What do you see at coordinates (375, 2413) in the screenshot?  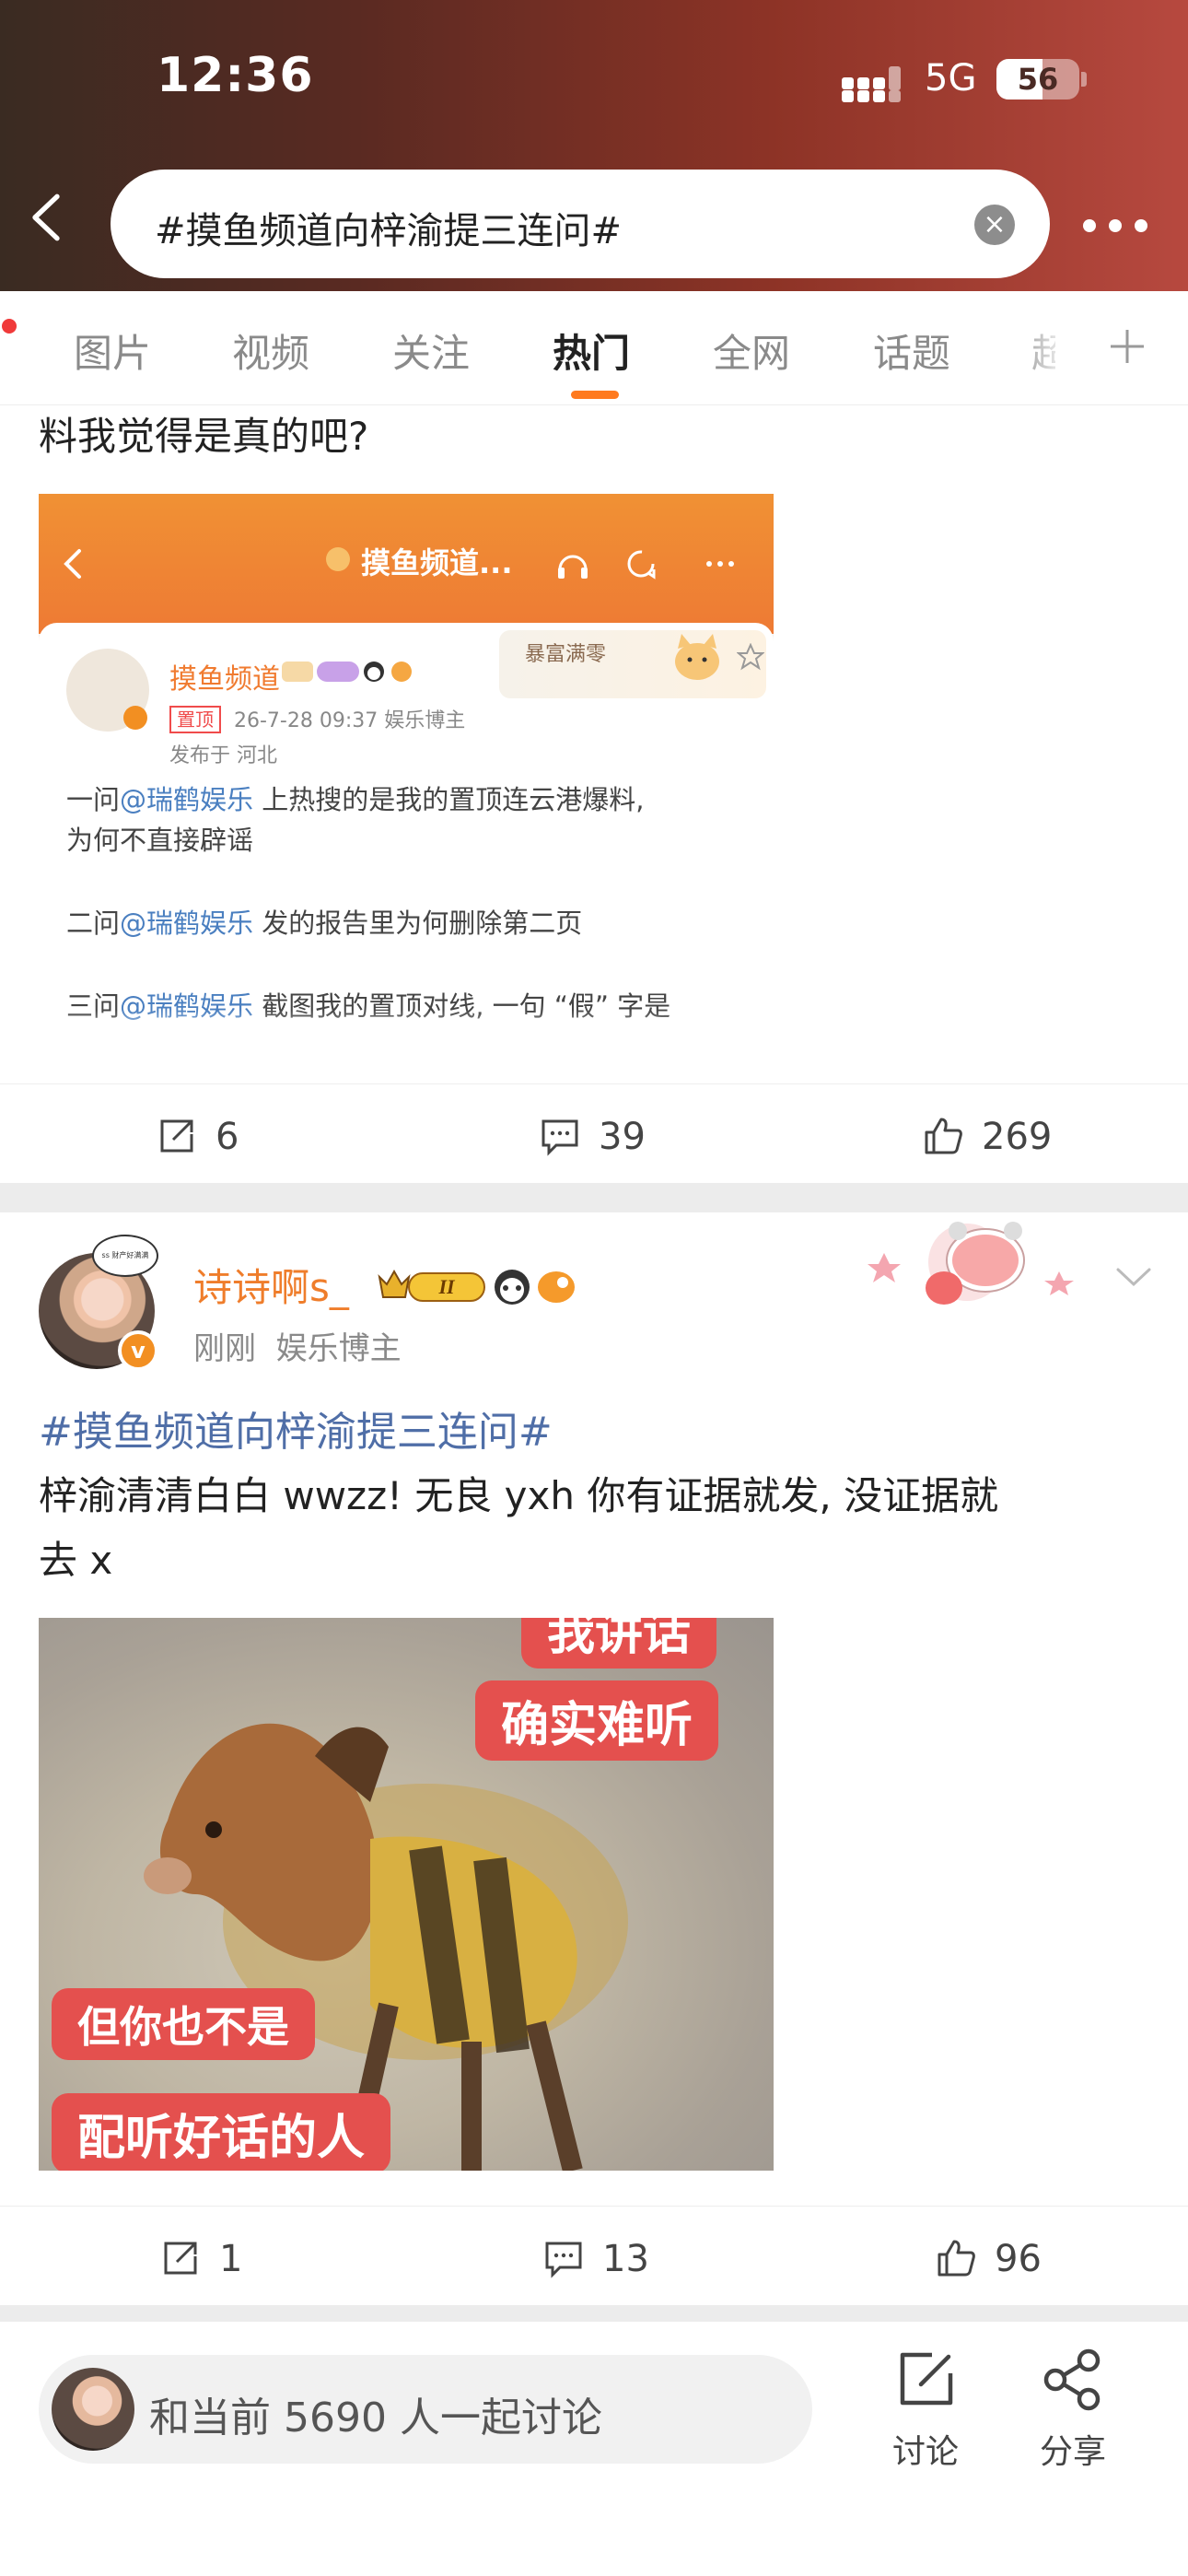 I see `discuss-placeholder: 和当前 5690 人一起讨论` at bounding box center [375, 2413].